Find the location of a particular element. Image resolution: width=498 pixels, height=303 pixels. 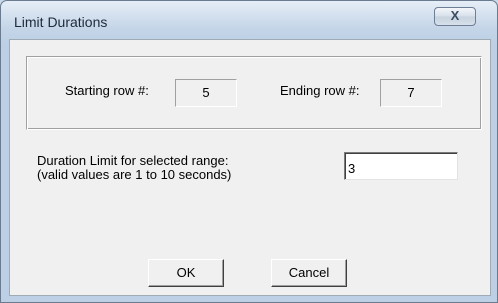

starting-row-label: Starting row #: is located at coordinates (107, 90).